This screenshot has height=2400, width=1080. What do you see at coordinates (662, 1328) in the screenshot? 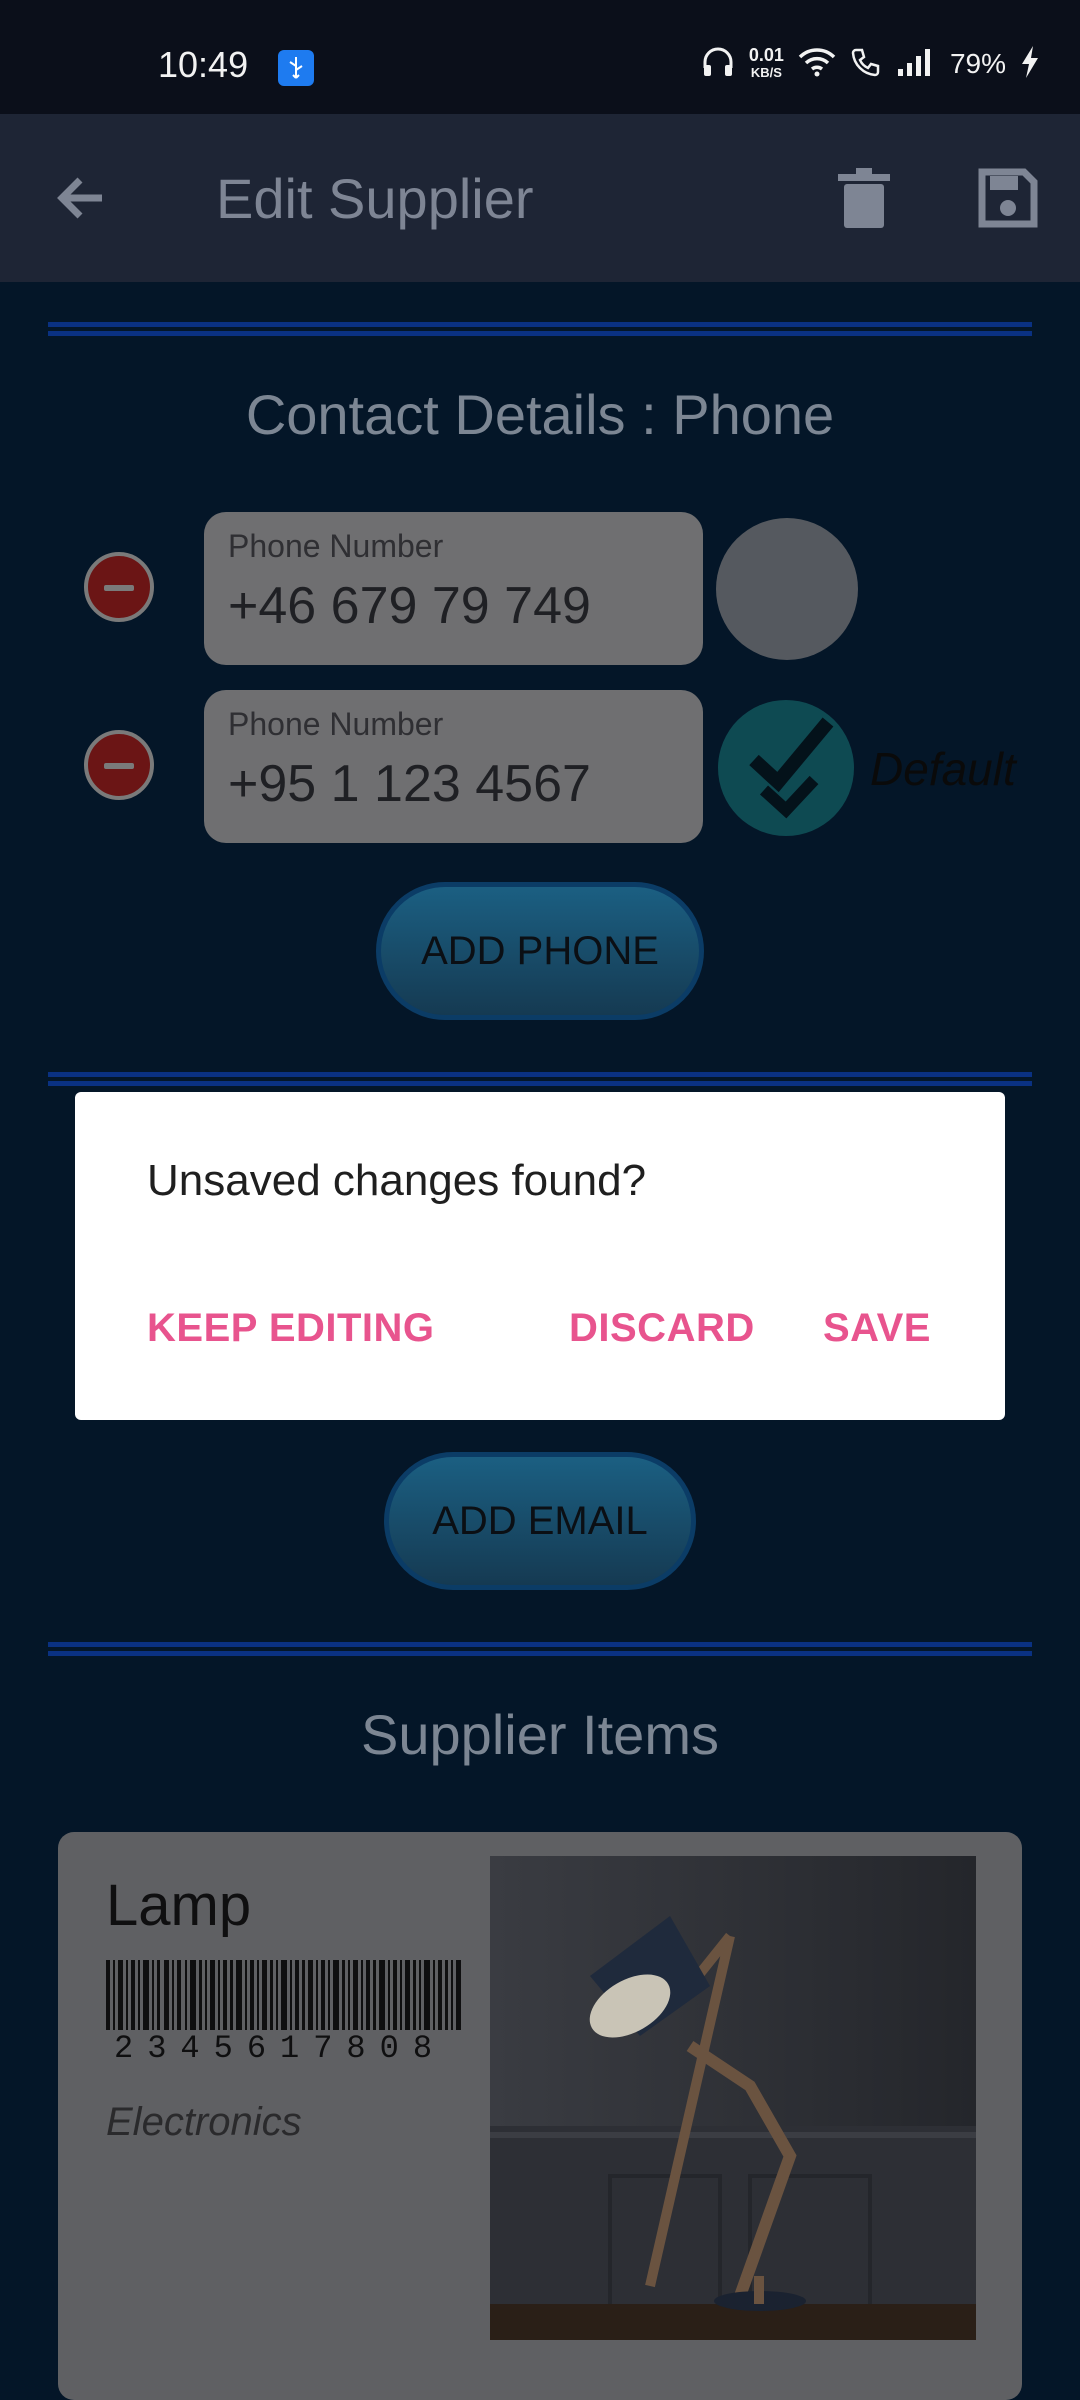
I see `discard-button: DISCARD` at bounding box center [662, 1328].